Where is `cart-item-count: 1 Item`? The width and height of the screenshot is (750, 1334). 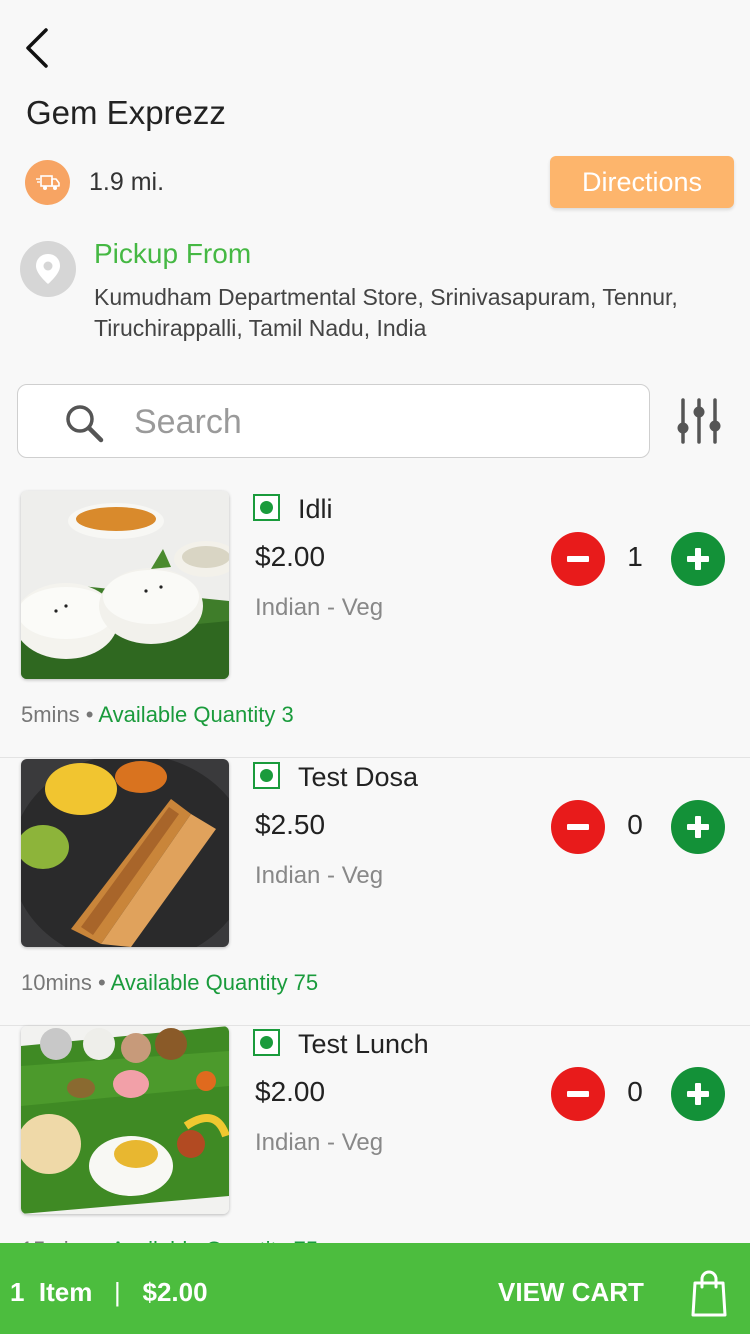
cart-item-count: 1 Item is located at coordinates (51, 1292).